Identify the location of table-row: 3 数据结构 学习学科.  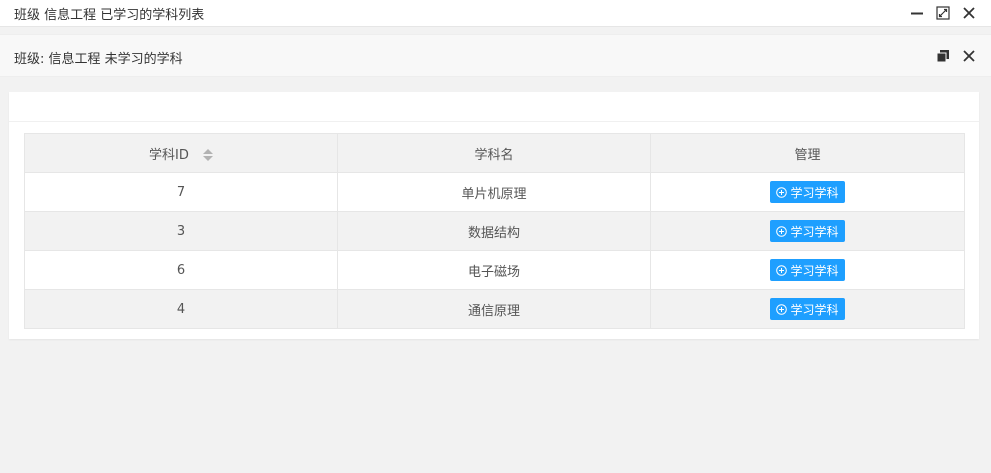
(494, 231).